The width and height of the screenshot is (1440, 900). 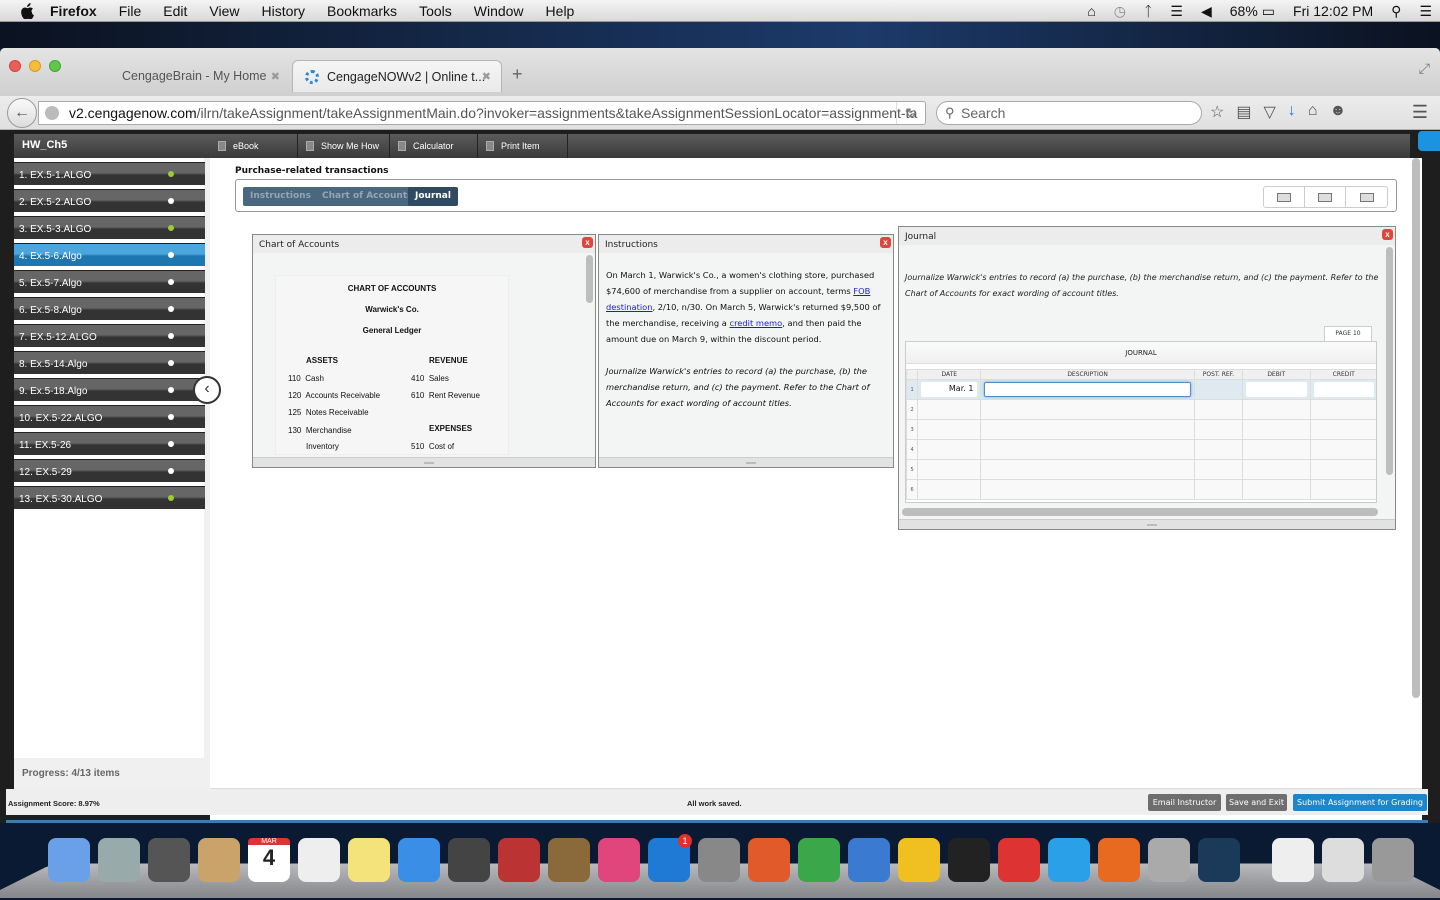 I want to click on tile-layout-button, so click(x=1325, y=197).